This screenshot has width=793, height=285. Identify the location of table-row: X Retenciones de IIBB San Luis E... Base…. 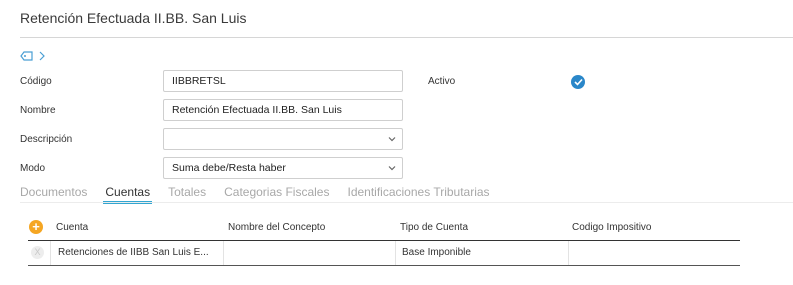
(384, 253).